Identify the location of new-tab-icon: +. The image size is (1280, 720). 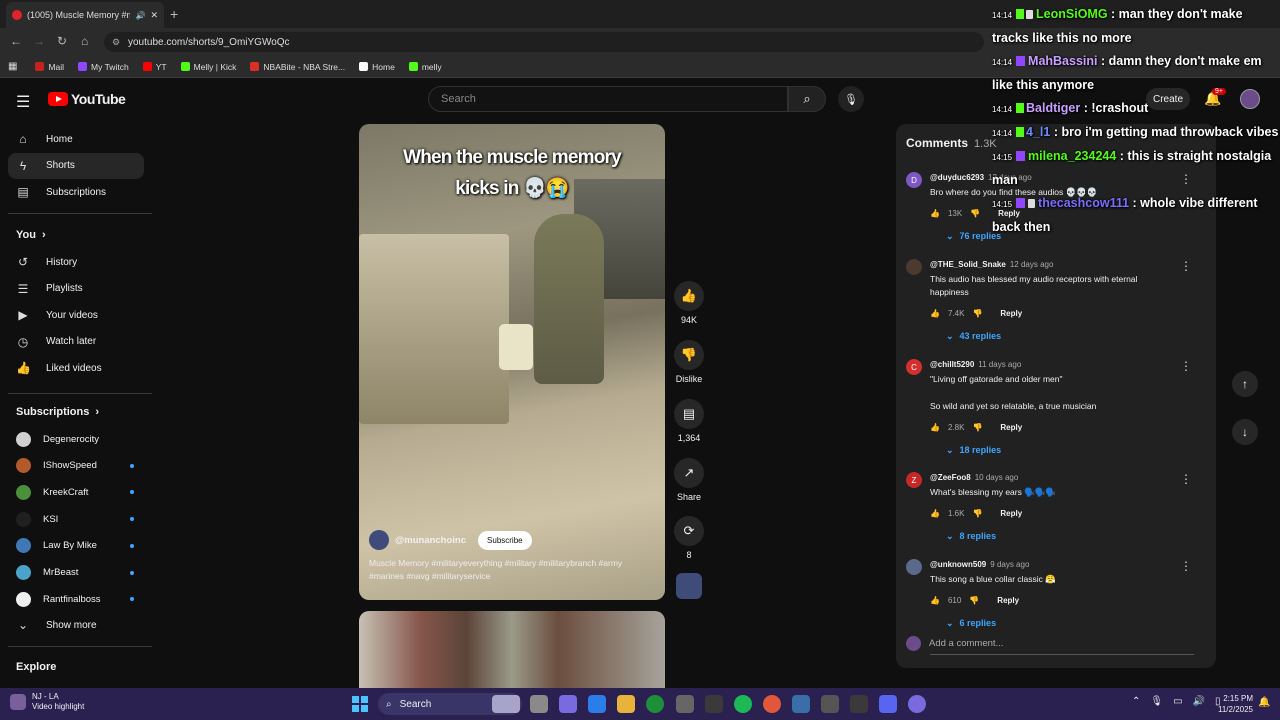
(174, 14).